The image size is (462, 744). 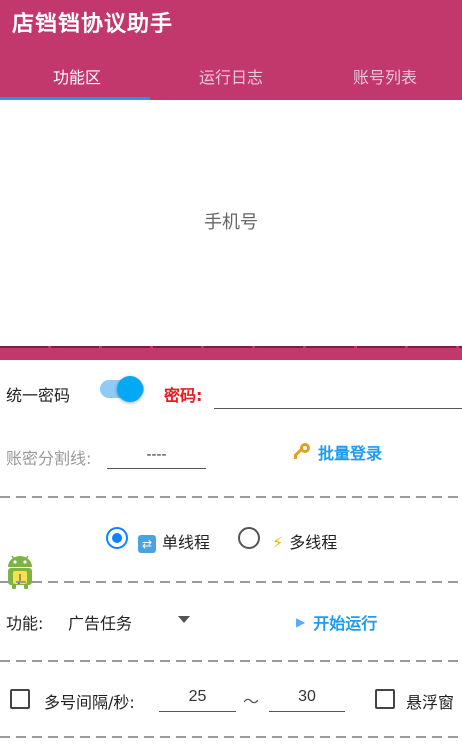 What do you see at coordinates (49, 458) in the screenshot?
I see `separator-label: 账密分割线:` at bounding box center [49, 458].